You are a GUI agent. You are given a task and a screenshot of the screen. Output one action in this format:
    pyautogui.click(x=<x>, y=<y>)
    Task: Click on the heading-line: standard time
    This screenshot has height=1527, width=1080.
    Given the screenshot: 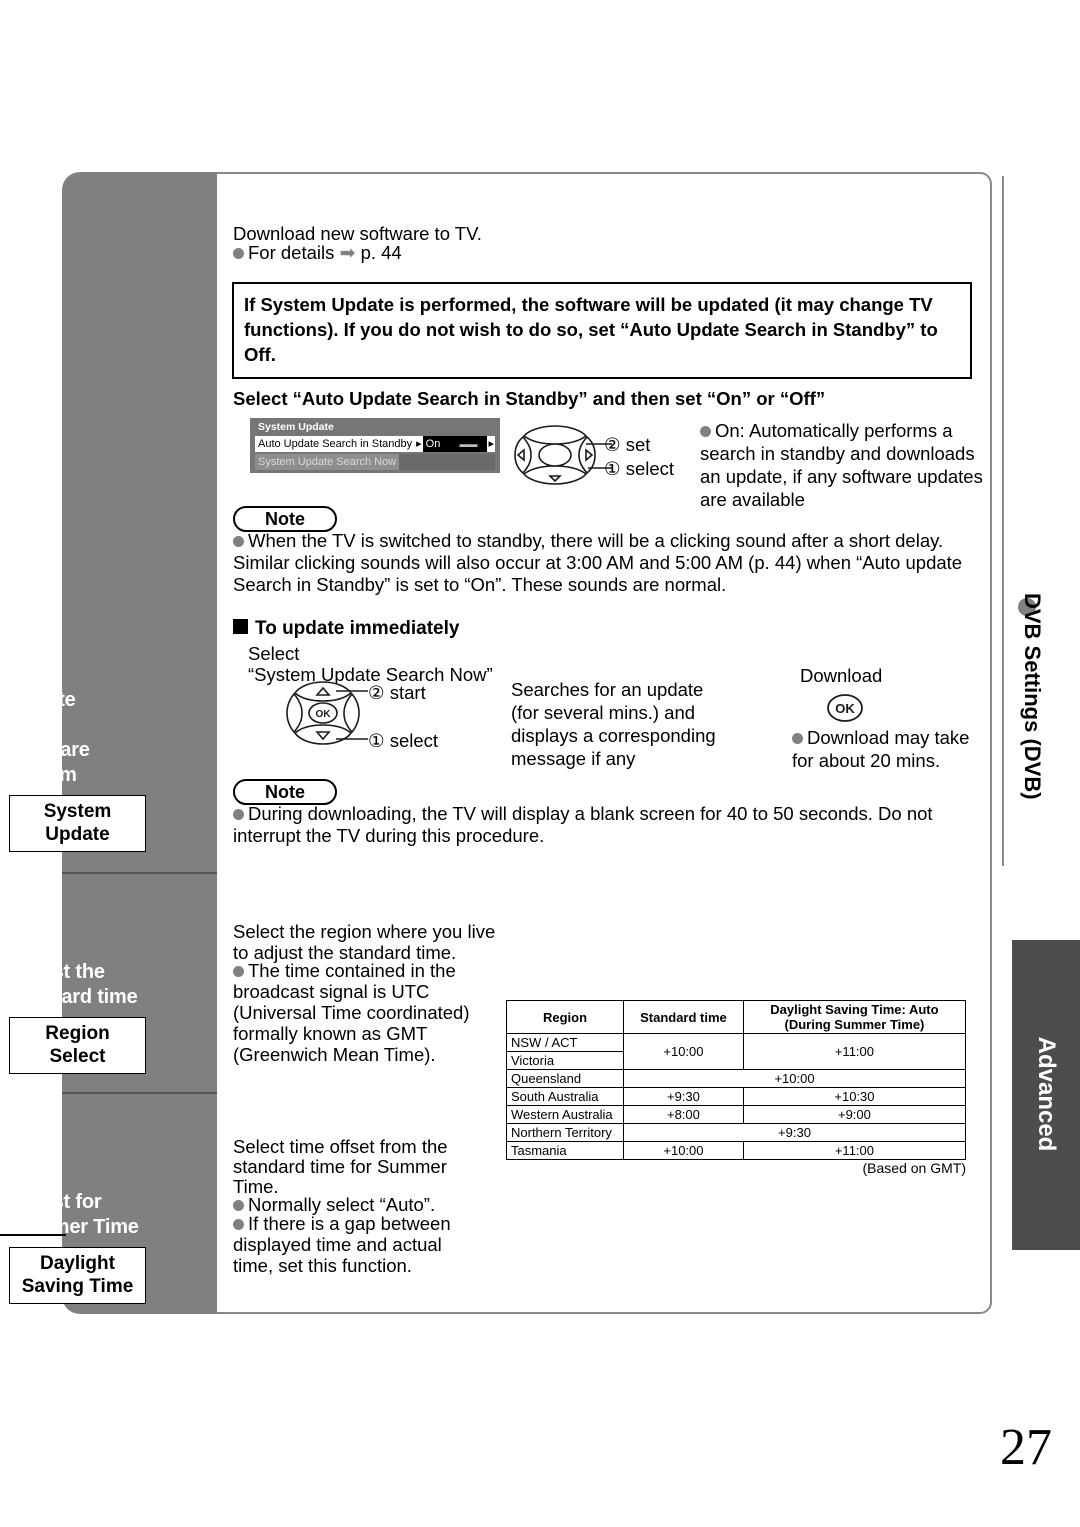 What is the action you would take?
    pyautogui.click(x=73, y=997)
    